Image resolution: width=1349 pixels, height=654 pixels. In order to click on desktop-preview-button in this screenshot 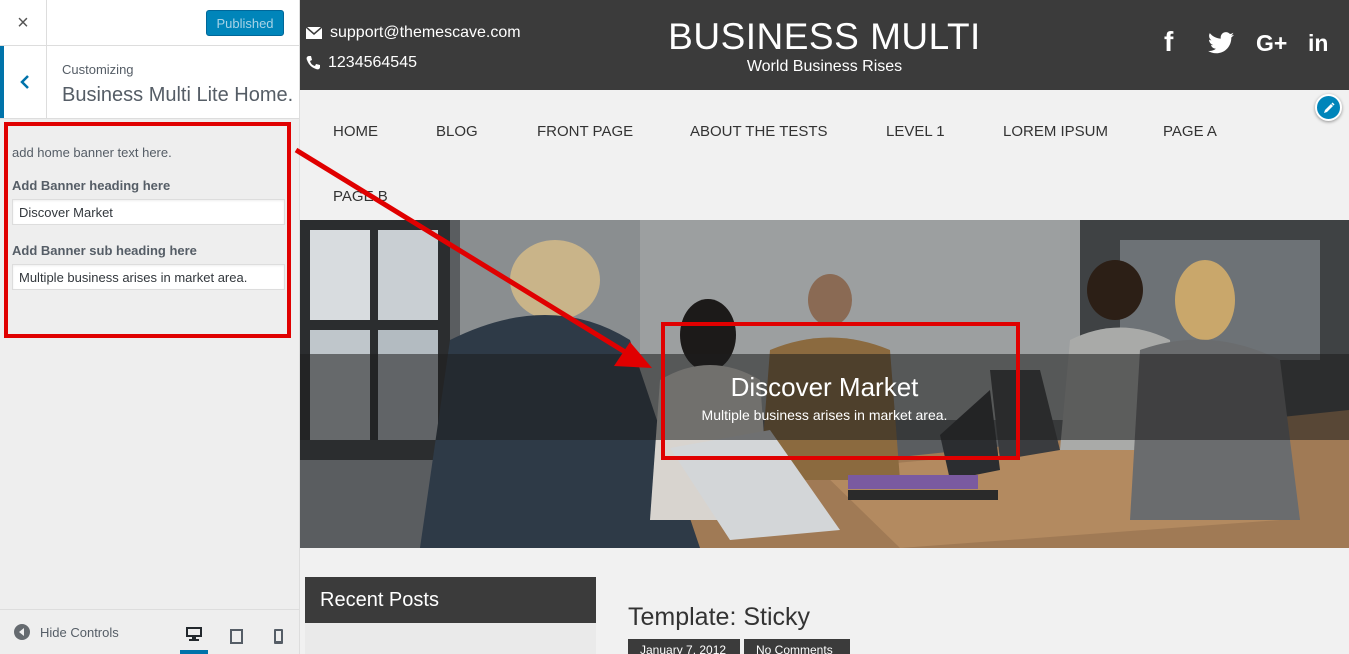, I will do `click(194, 636)`.